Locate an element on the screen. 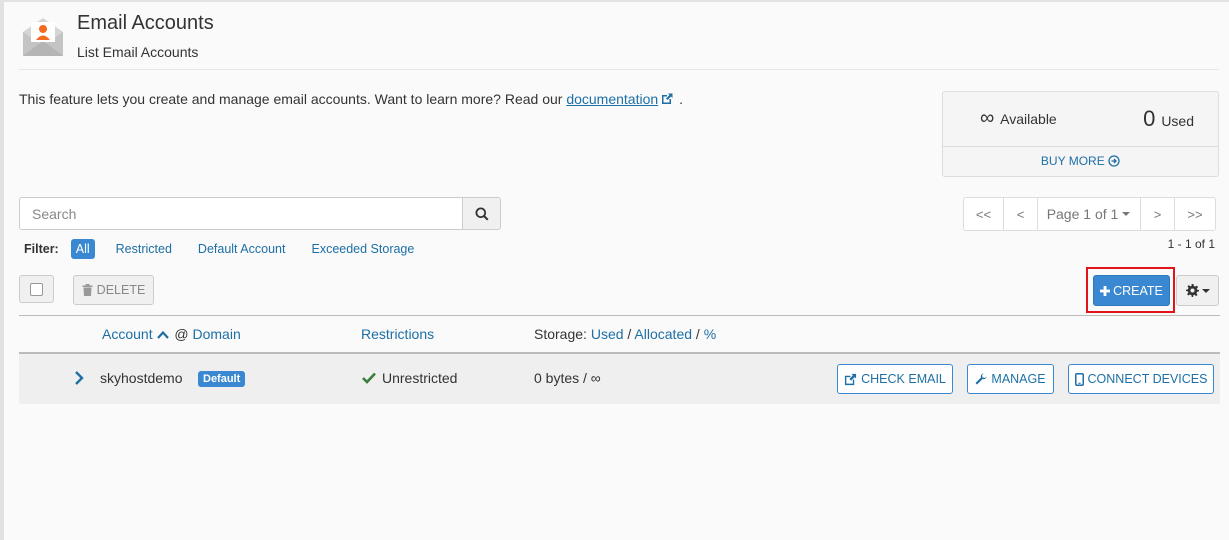 The image size is (1229, 540). search-icon is located at coordinates (482, 214).